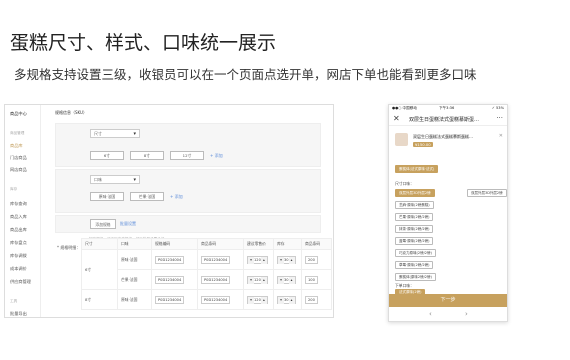 The width and height of the screenshot is (570, 360). Describe the element at coordinates (414, 229) in the screenshot. I see `option-chip: 抹茶·原味(2磅/2磅)` at that location.